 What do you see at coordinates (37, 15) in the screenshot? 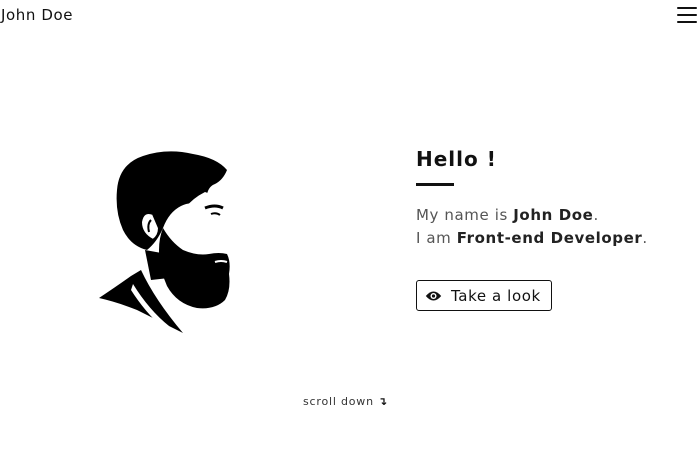
I see `brand-name: John Doe` at bounding box center [37, 15].